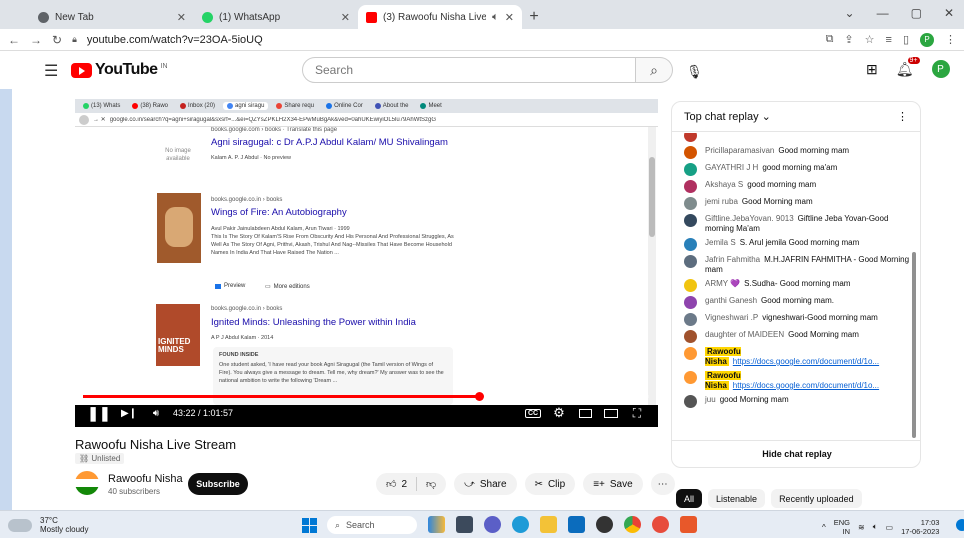 This screenshot has width=964, height=538. Describe the element at coordinates (87, 483) in the screenshot. I see `channel-avatar` at that location.